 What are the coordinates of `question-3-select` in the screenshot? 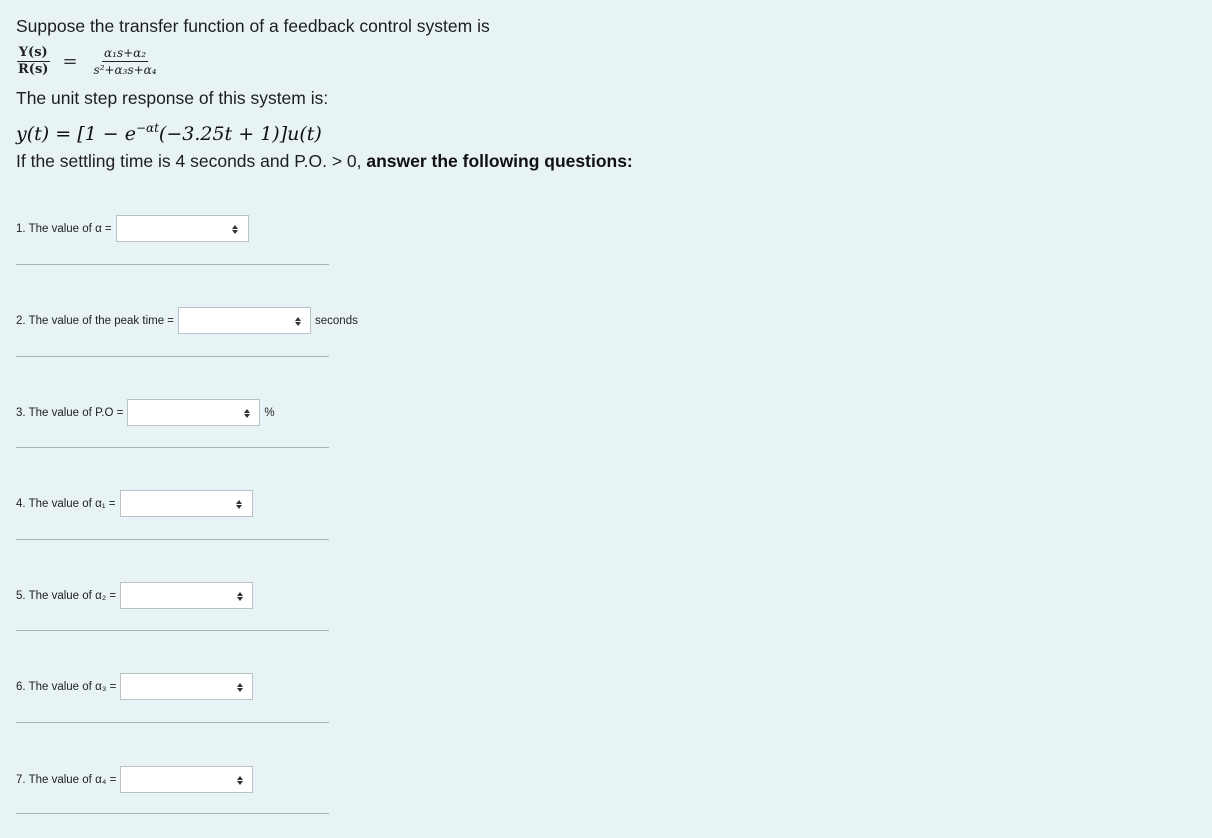 It's located at (194, 412).